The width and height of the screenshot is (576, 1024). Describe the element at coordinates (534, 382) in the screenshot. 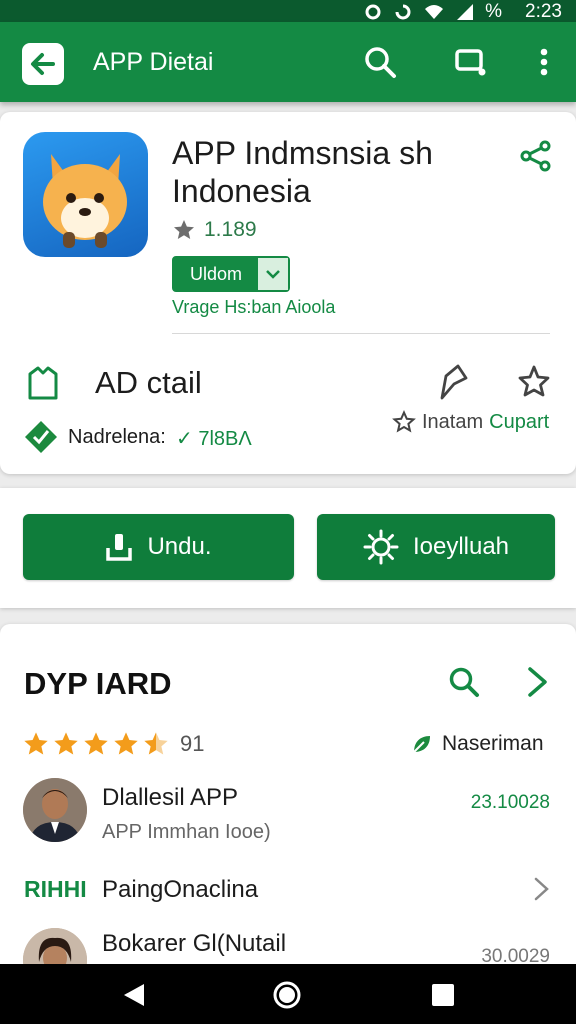

I see `favorite-star-icon` at that location.